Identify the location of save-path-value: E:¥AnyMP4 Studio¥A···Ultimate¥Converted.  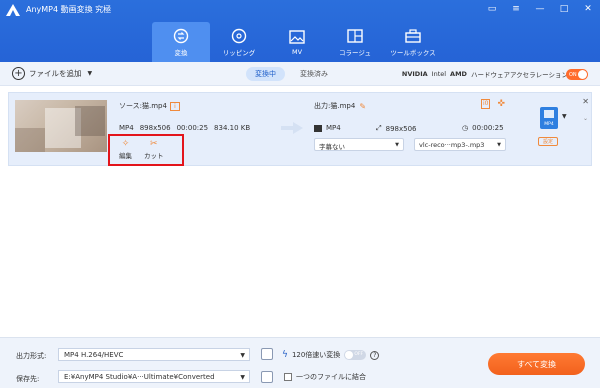
(139, 377).